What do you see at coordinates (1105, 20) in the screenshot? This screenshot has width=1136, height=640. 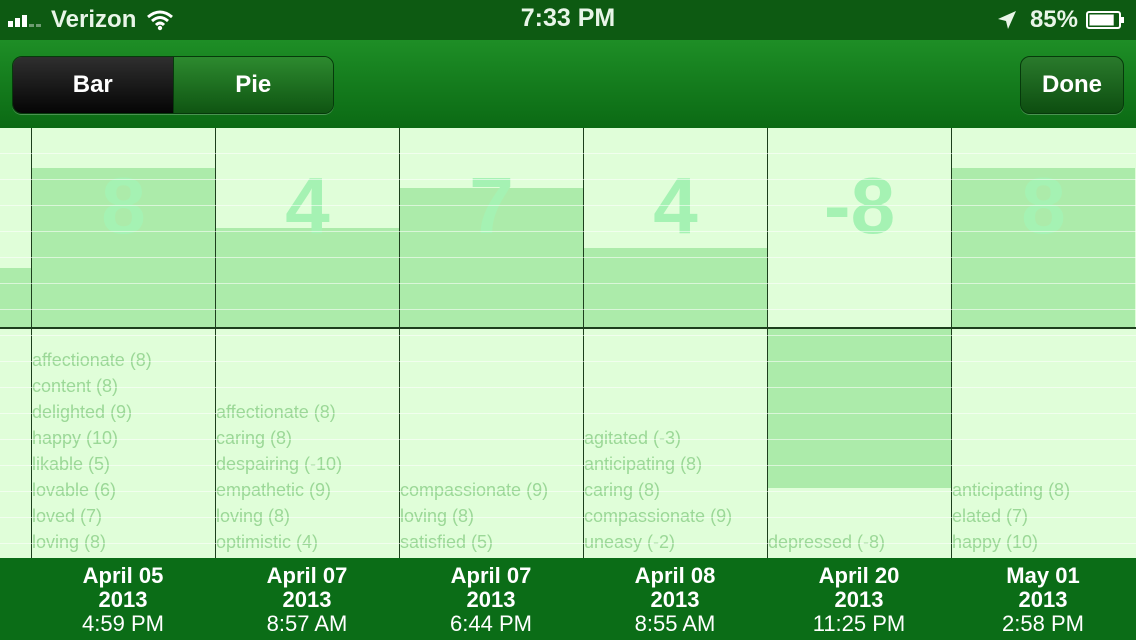 I see `battery-icon` at bounding box center [1105, 20].